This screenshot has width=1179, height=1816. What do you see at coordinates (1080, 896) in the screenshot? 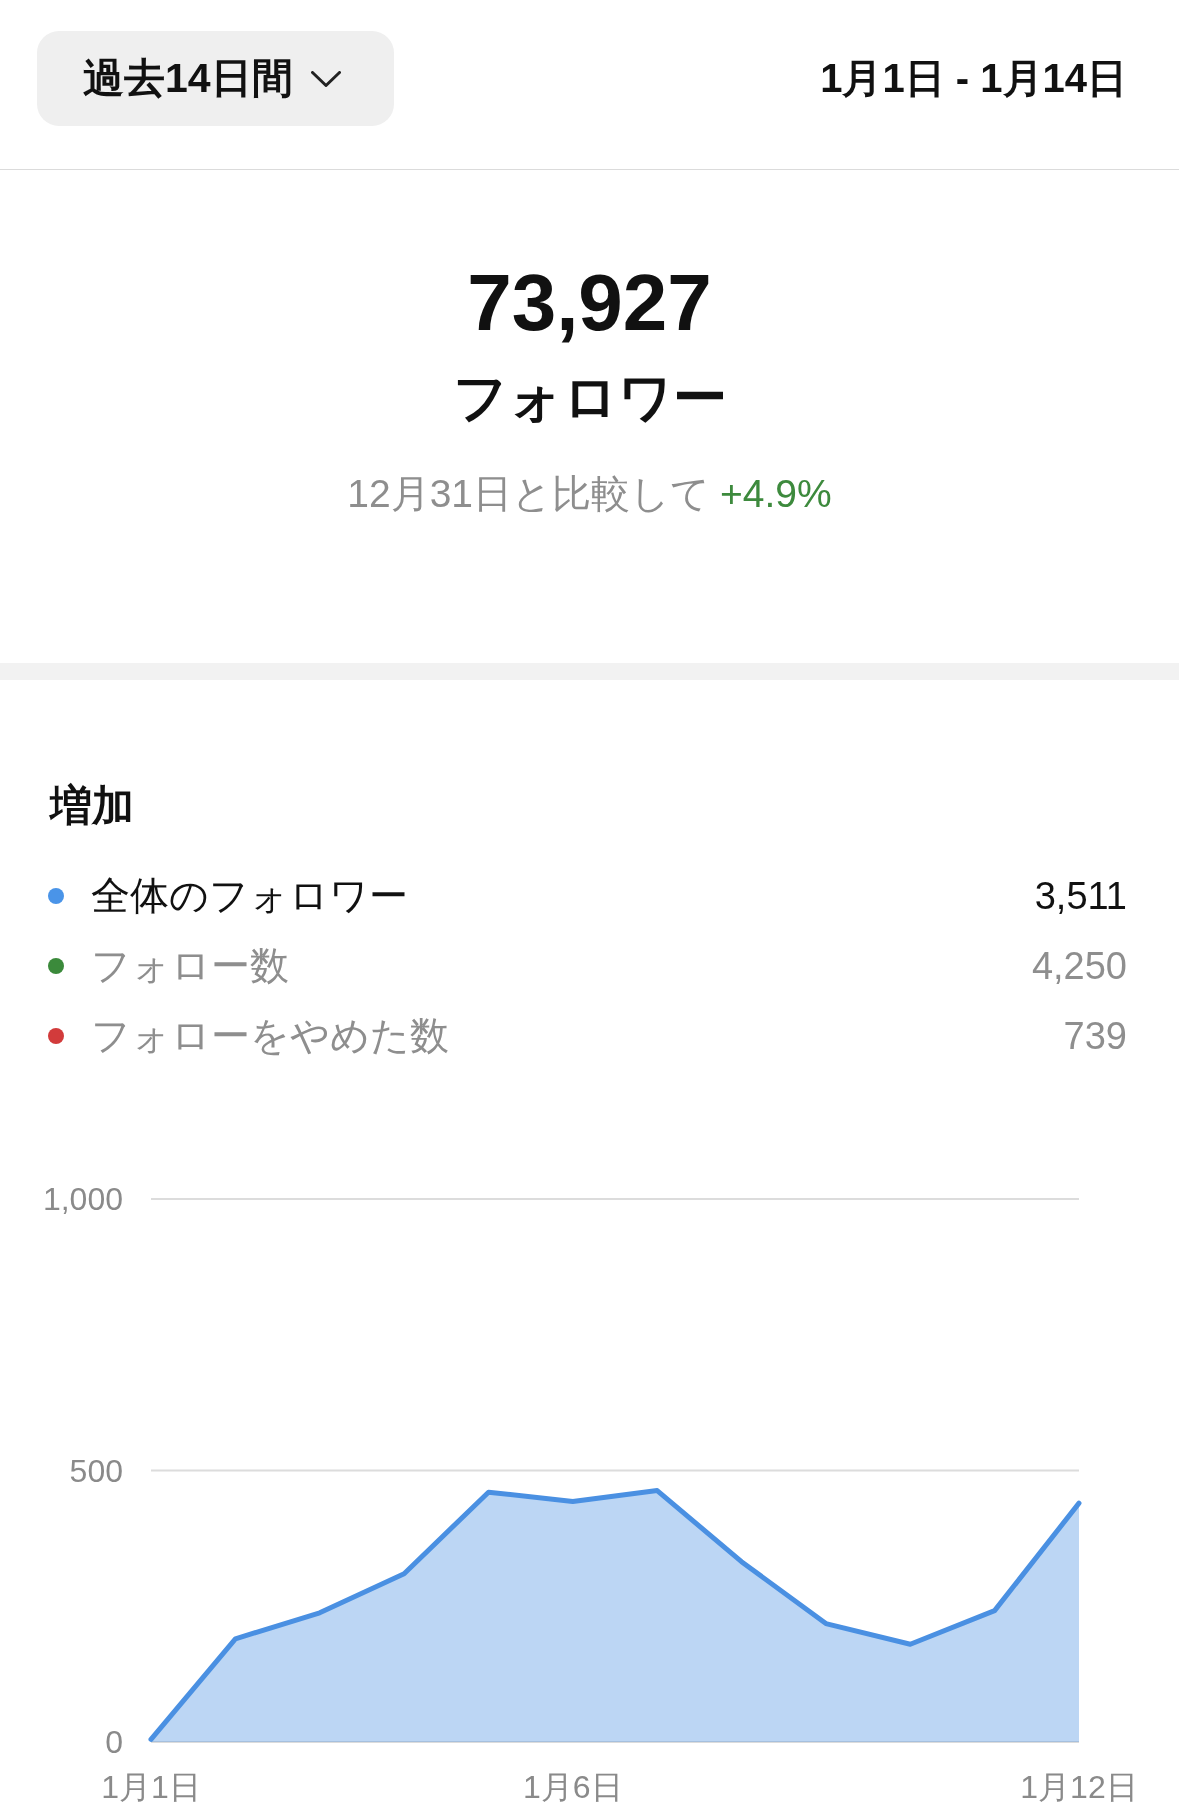
I see `legend-value: 3,511` at bounding box center [1080, 896].